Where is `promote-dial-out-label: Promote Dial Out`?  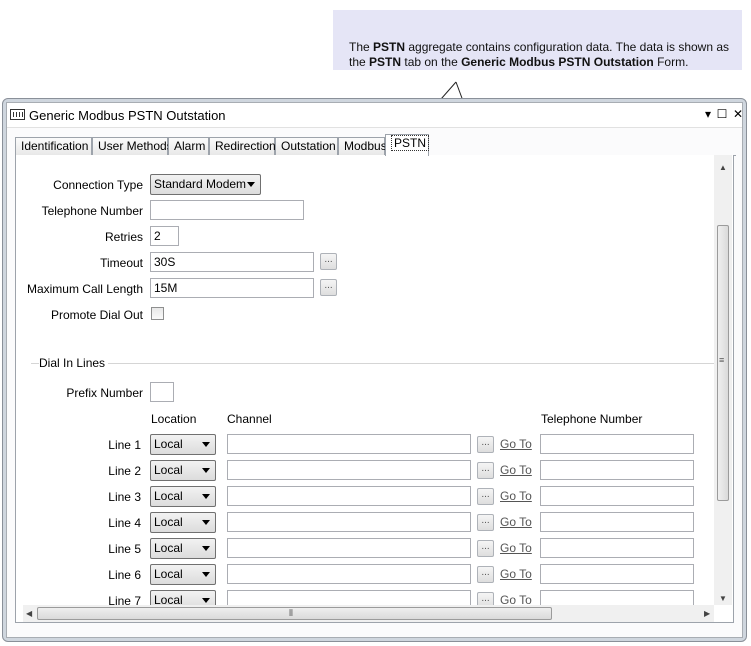 promote-dial-out-label: Promote Dial Out is located at coordinates (96, 315).